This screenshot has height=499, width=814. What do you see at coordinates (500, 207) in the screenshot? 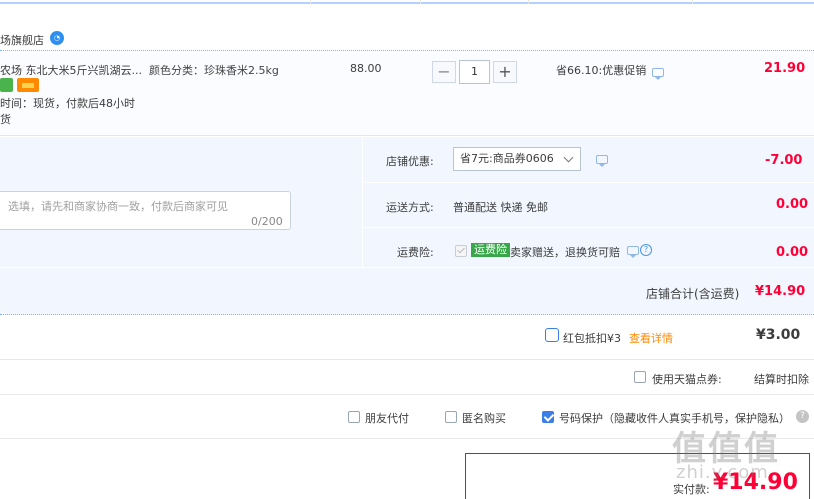
I see `shipping-method: 普通配送 快递 免邮` at bounding box center [500, 207].